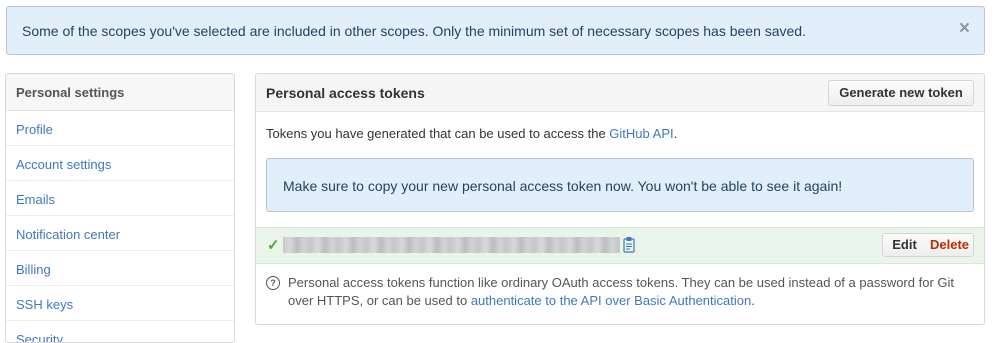 This screenshot has width=997, height=343. I want to click on question-icon: ?, so click(273, 283).